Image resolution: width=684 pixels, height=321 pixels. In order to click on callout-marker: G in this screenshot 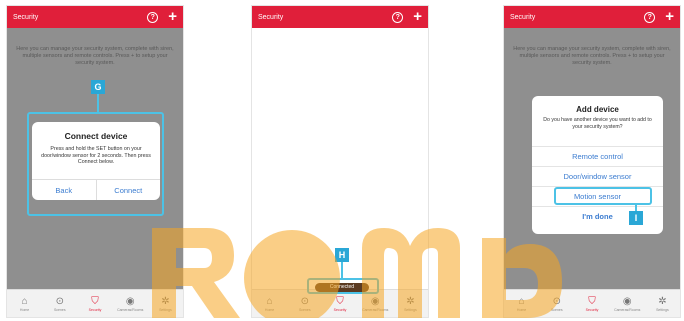, I will do `click(98, 87)`.